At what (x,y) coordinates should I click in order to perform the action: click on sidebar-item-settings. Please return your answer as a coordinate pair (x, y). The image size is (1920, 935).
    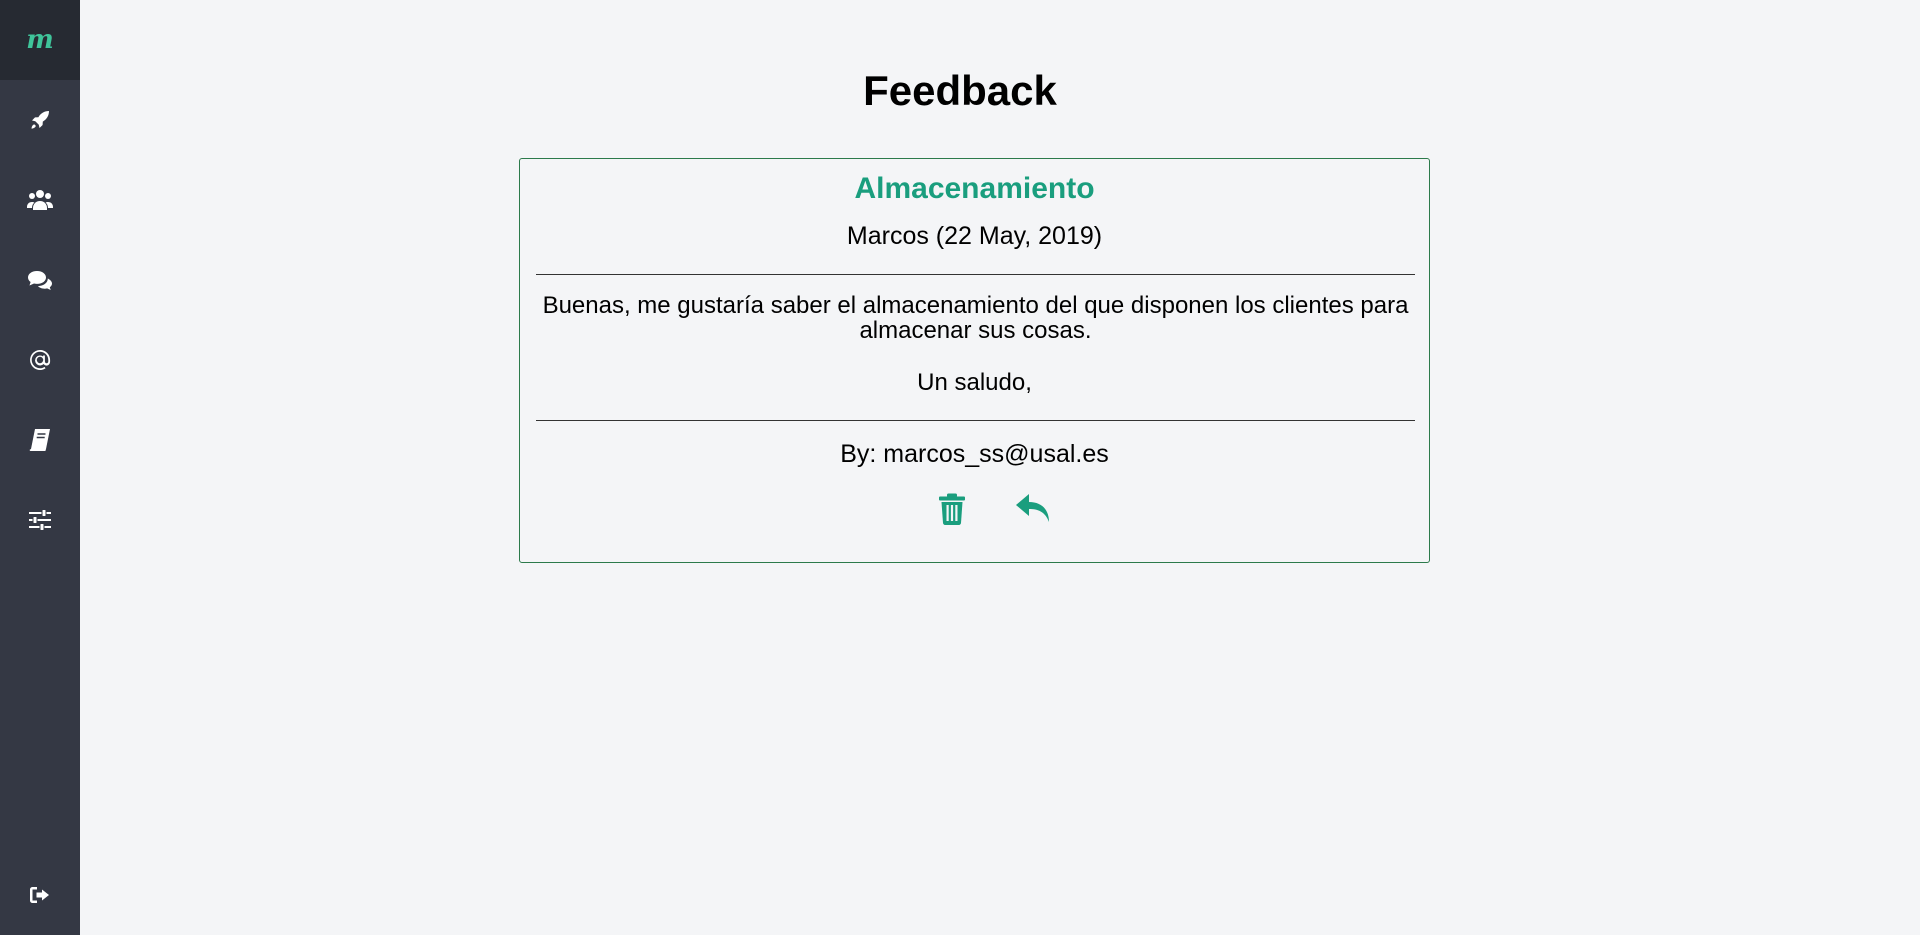
    Looking at the image, I should click on (40, 520).